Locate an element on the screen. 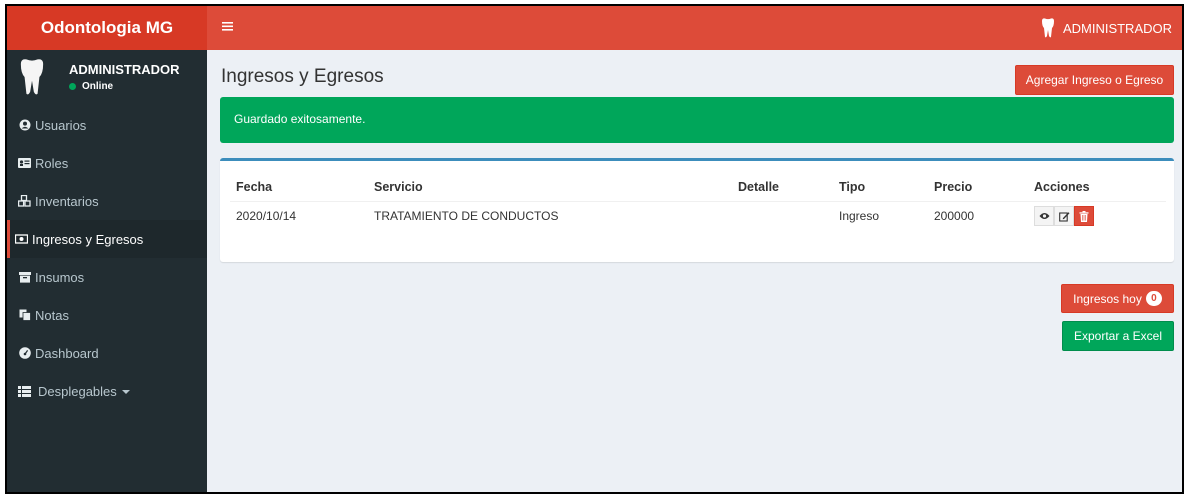 This screenshot has width=1189, height=497. edit-icon is located at coordinates (1063, 216).